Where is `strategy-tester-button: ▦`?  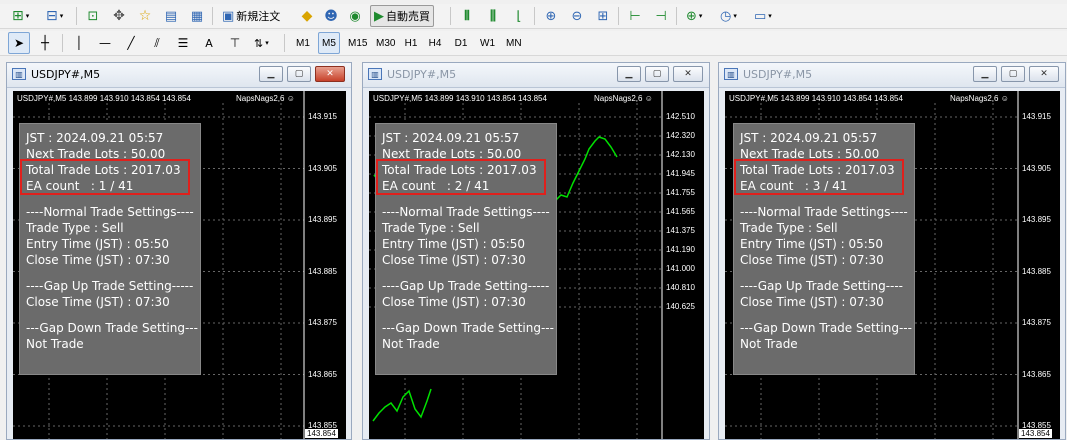 strategy-tester-button: ▦ is located at coordinates (197, 16).